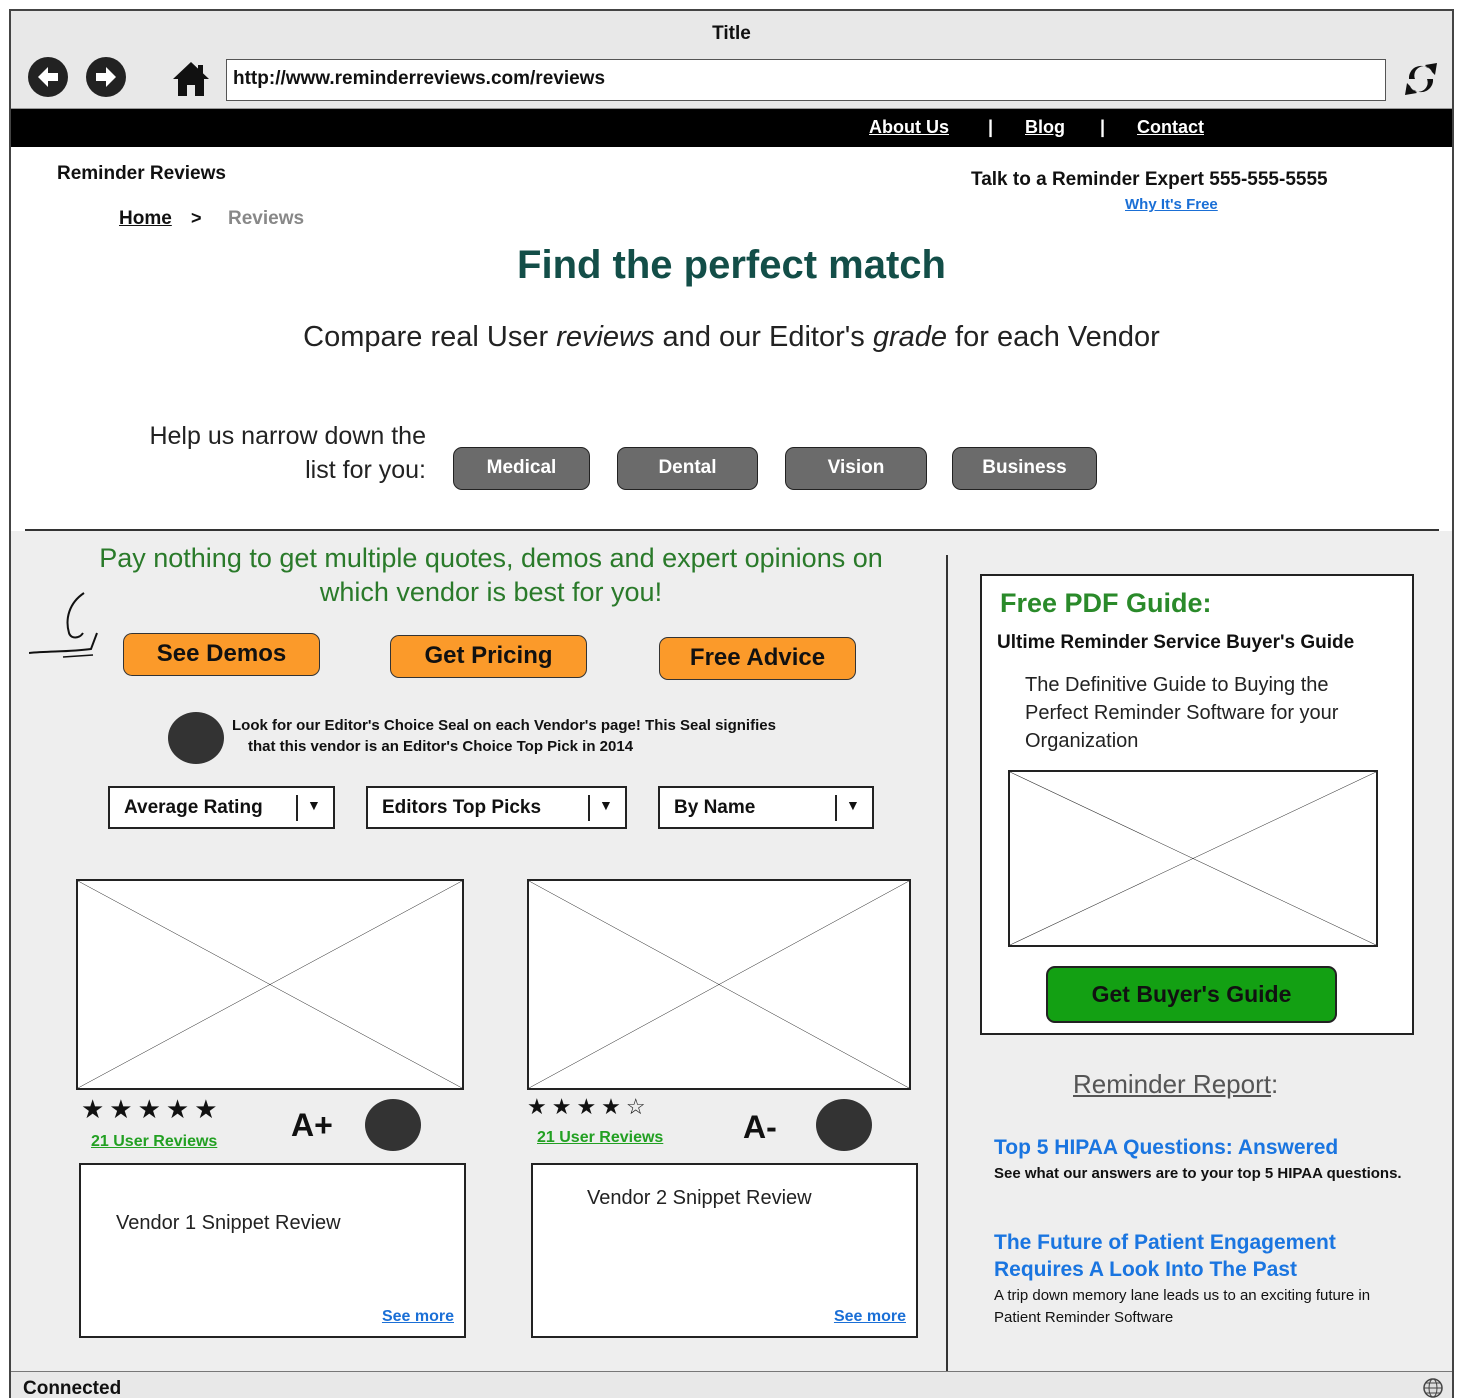 The height and width of the screenshot is (1398, 1459). Describe the element at coordinates (731, 128) in the screenshot. I see `top-nav: About Us | Blog | Contact` at that location.